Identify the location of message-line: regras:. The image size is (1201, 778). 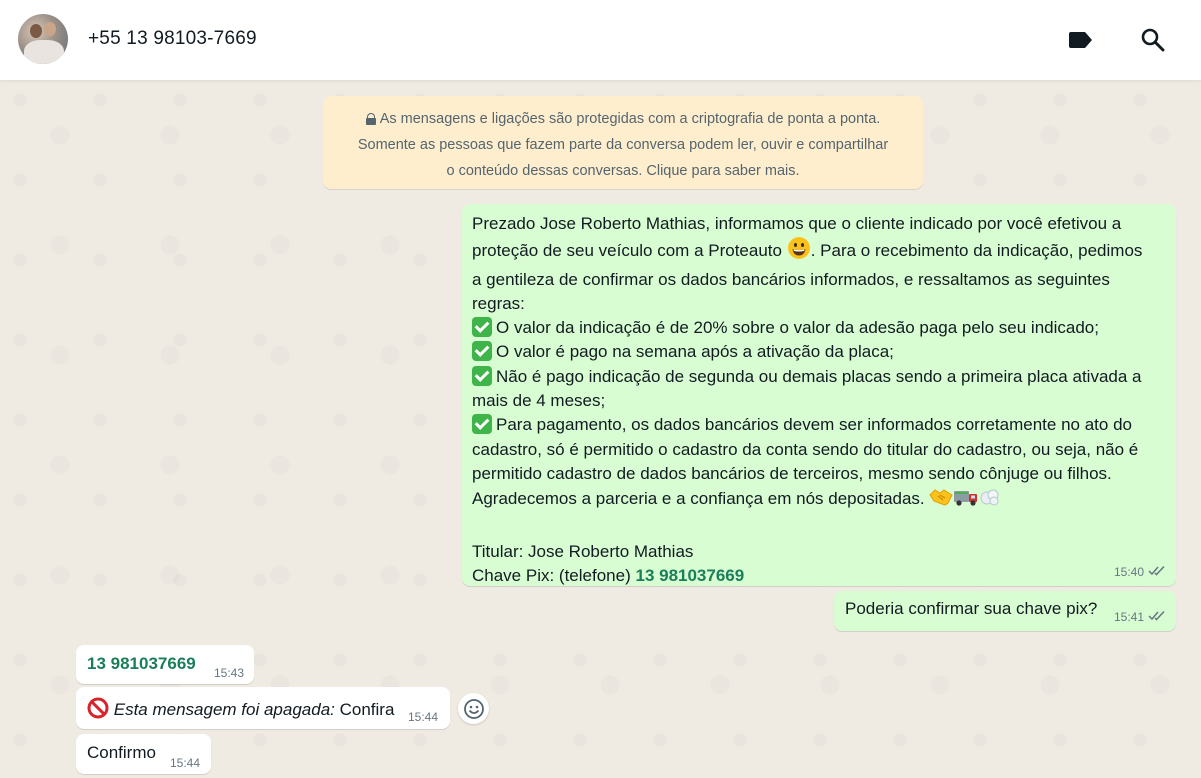
(498, 303).